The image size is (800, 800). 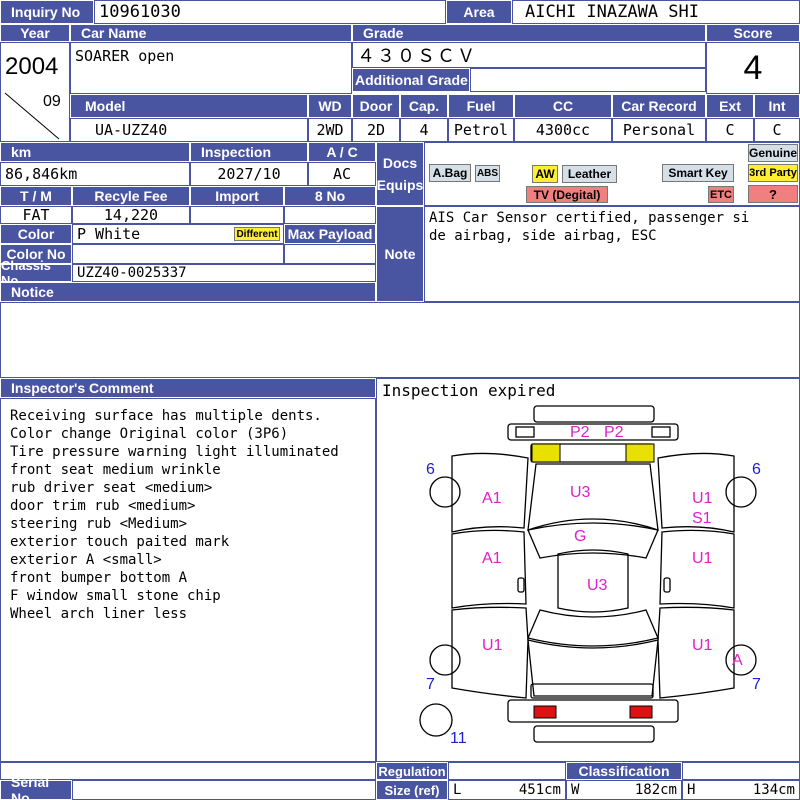 What do you see at coordinates (737, 660) in the screenshot?
I see `mark-a-right-rear-wheel: A` at bounding box center [737, 660].